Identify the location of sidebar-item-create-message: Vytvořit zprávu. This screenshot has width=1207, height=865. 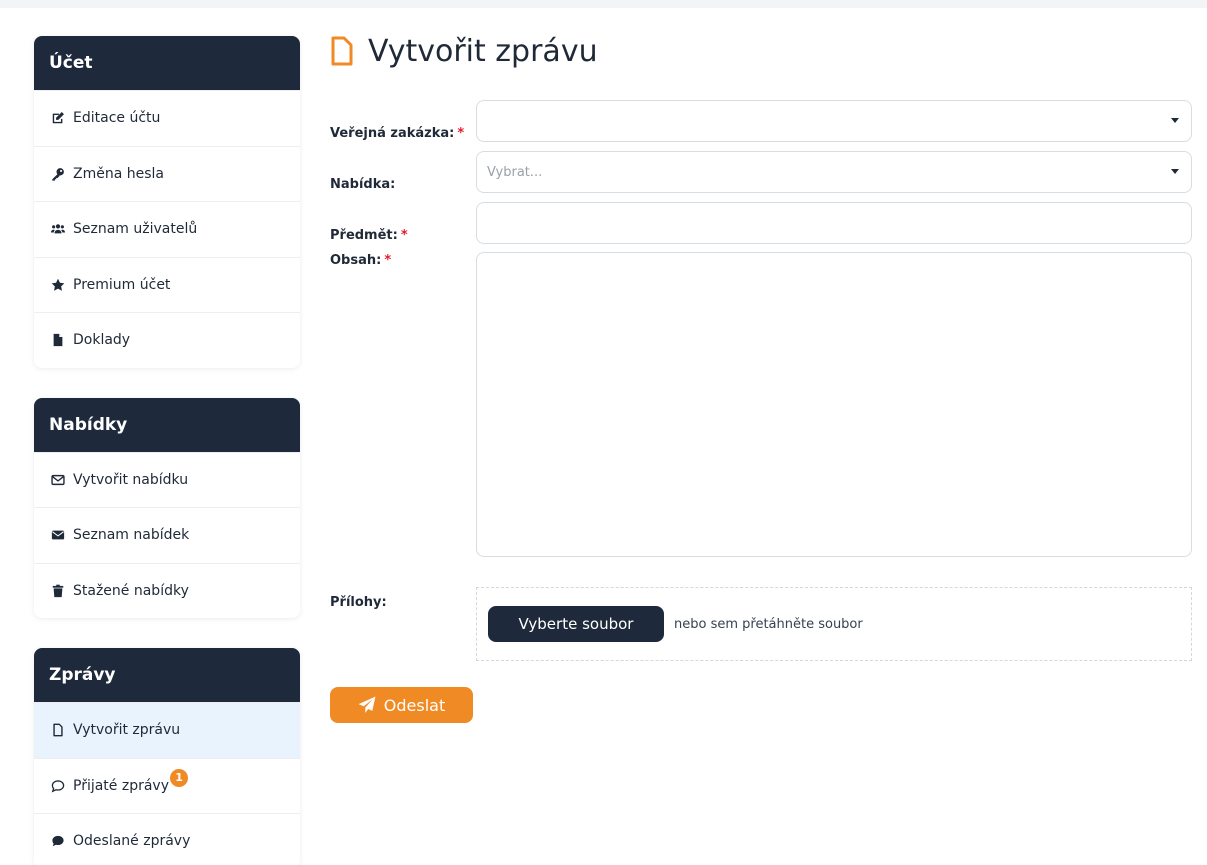
(167, 730).